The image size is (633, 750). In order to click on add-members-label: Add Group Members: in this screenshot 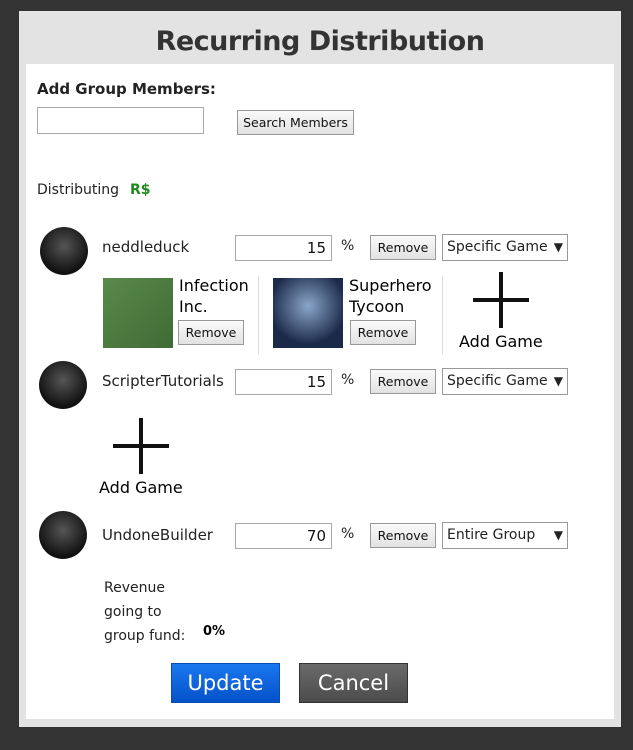, I will do `click(126, 89)`.